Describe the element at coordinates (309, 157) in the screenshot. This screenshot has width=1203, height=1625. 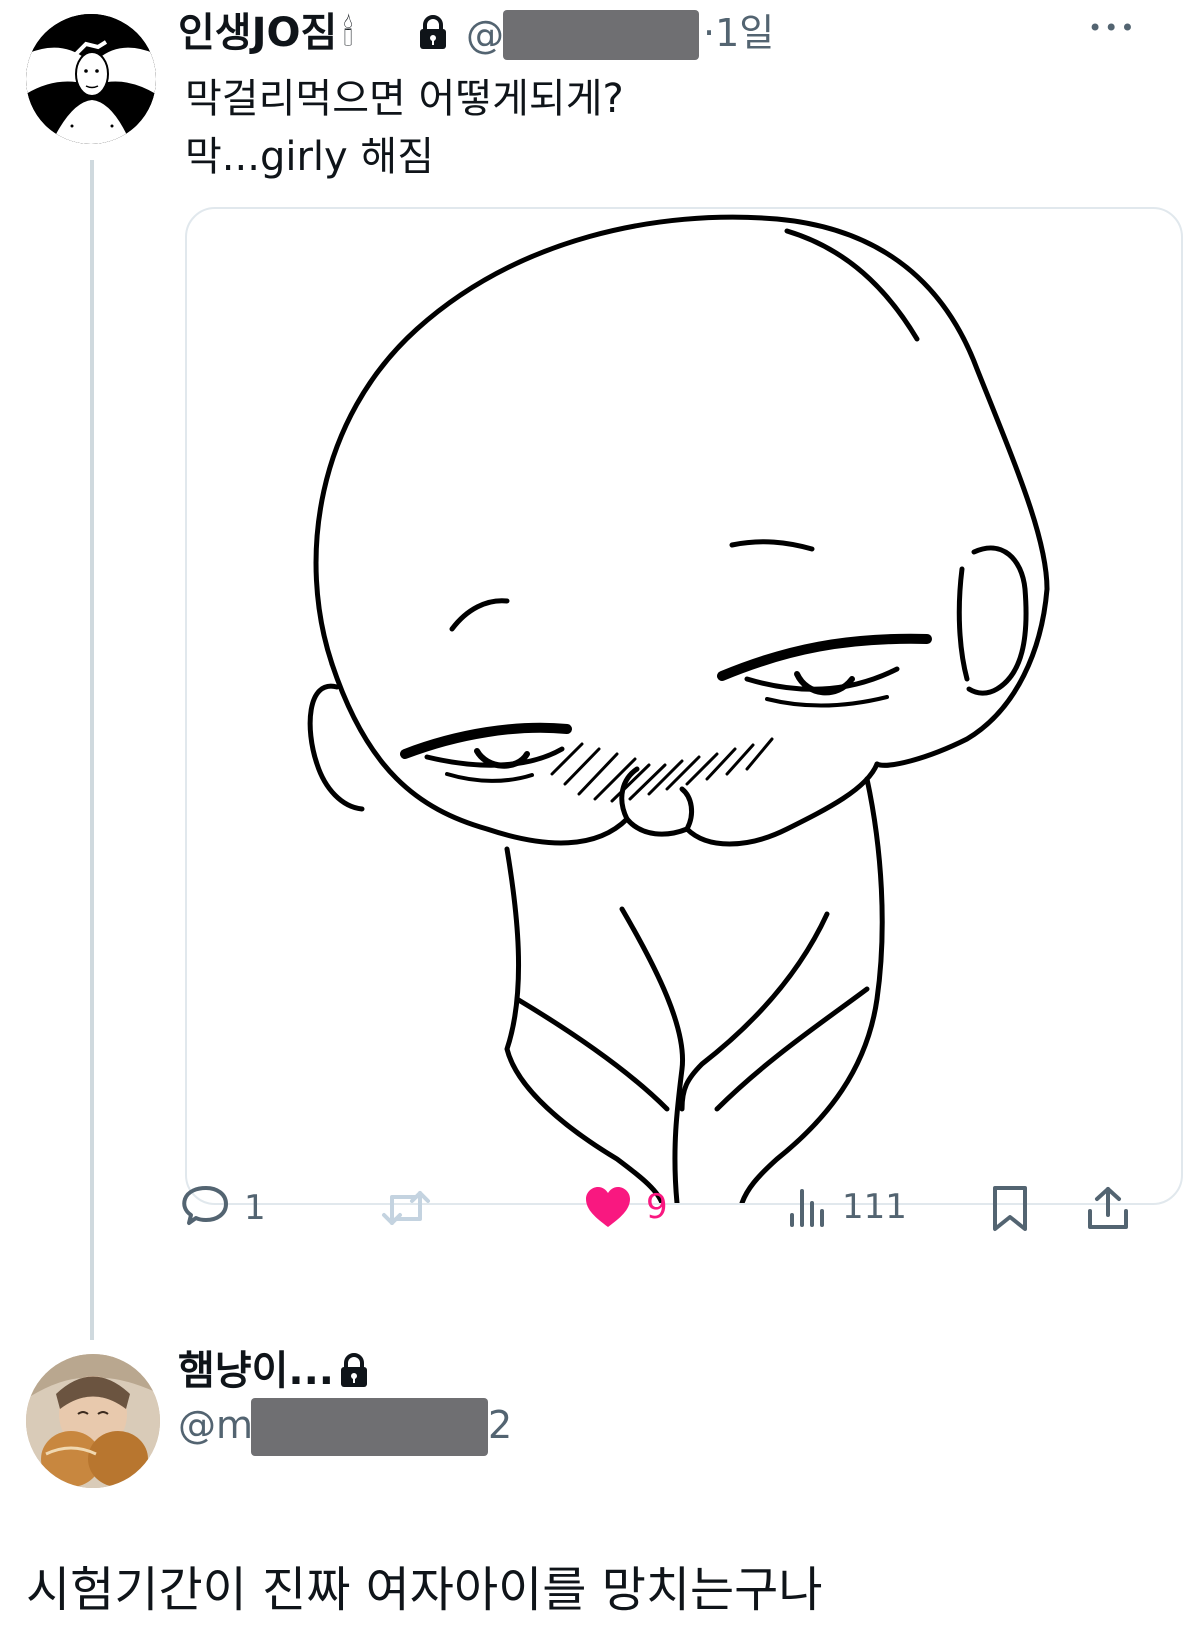
I see `tweet-text-line-2: 막...girly 해짐` at that location.